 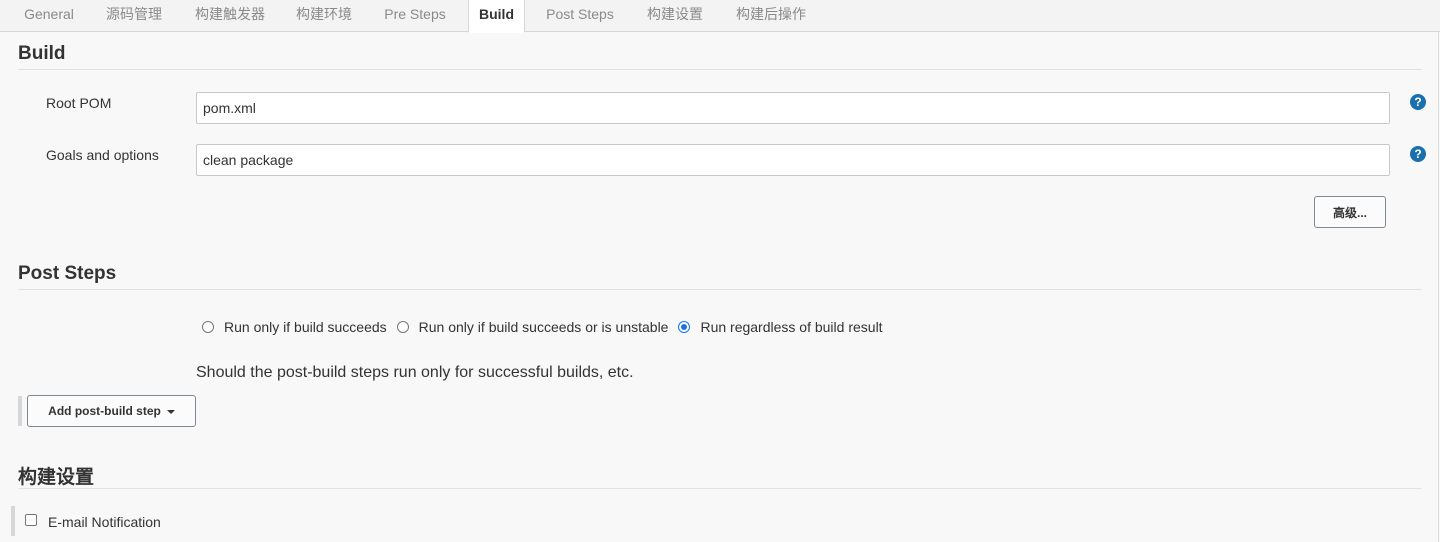 I want to click on section-title-build: Build, so click(x=42, y=53).